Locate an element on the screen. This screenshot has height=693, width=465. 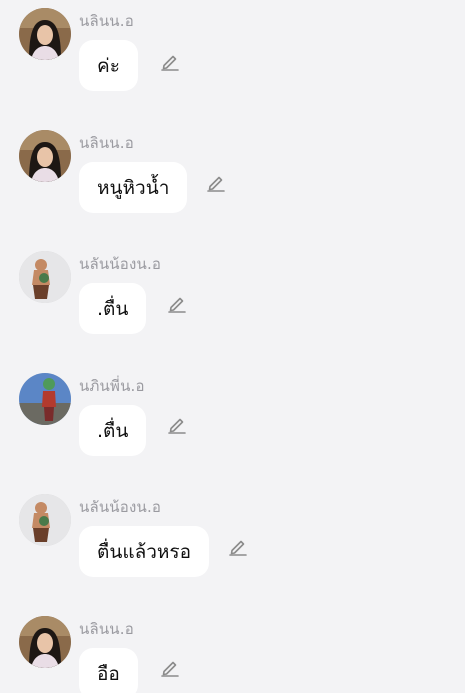
message-bubble: หนูหิวน้ำ is located at coordinates (133, 187).